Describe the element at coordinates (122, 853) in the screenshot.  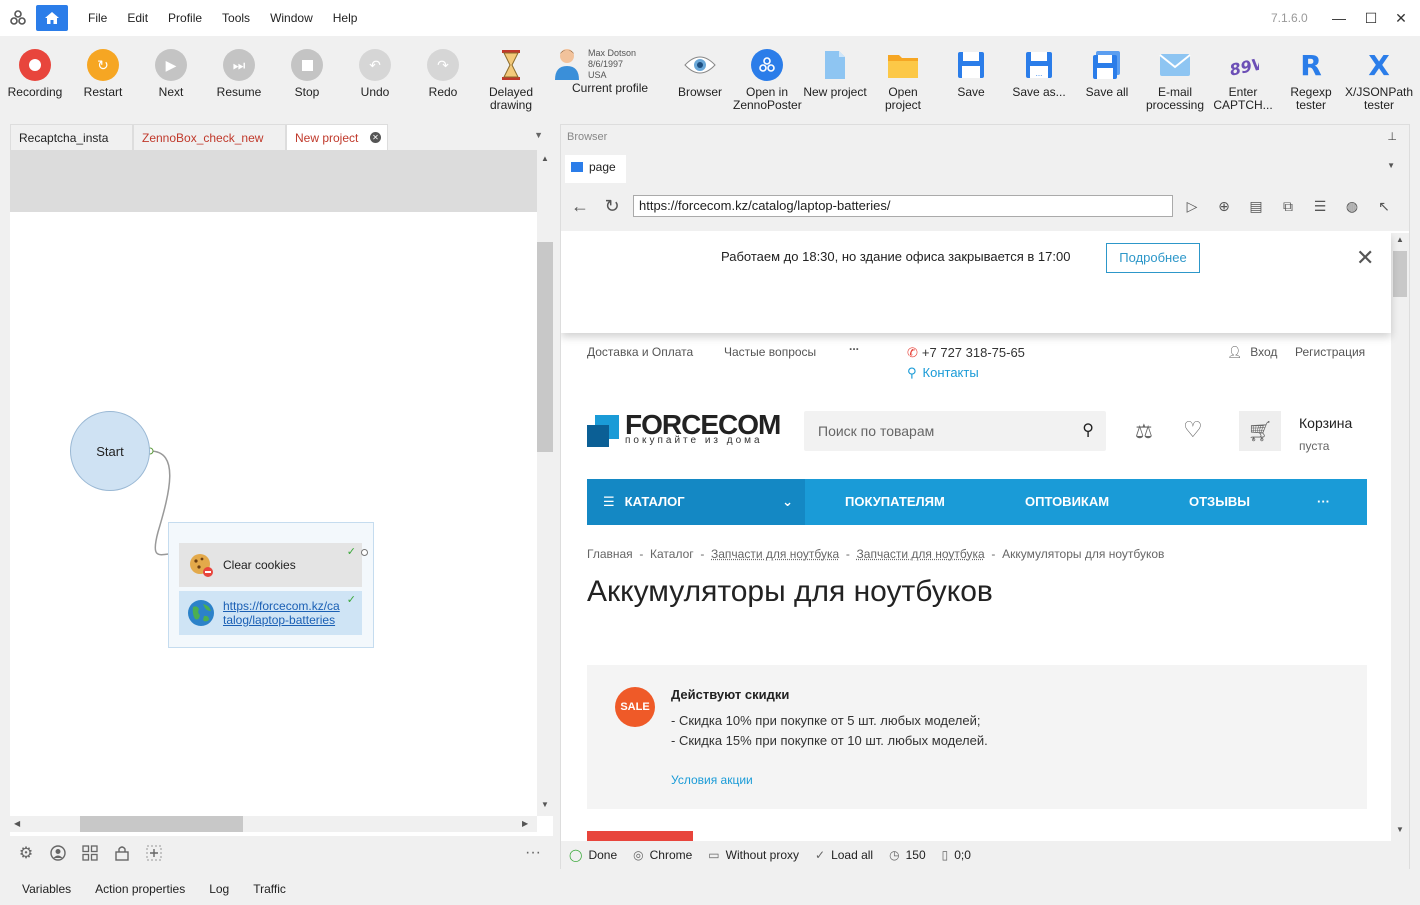
I see `lock-icon` at that location.